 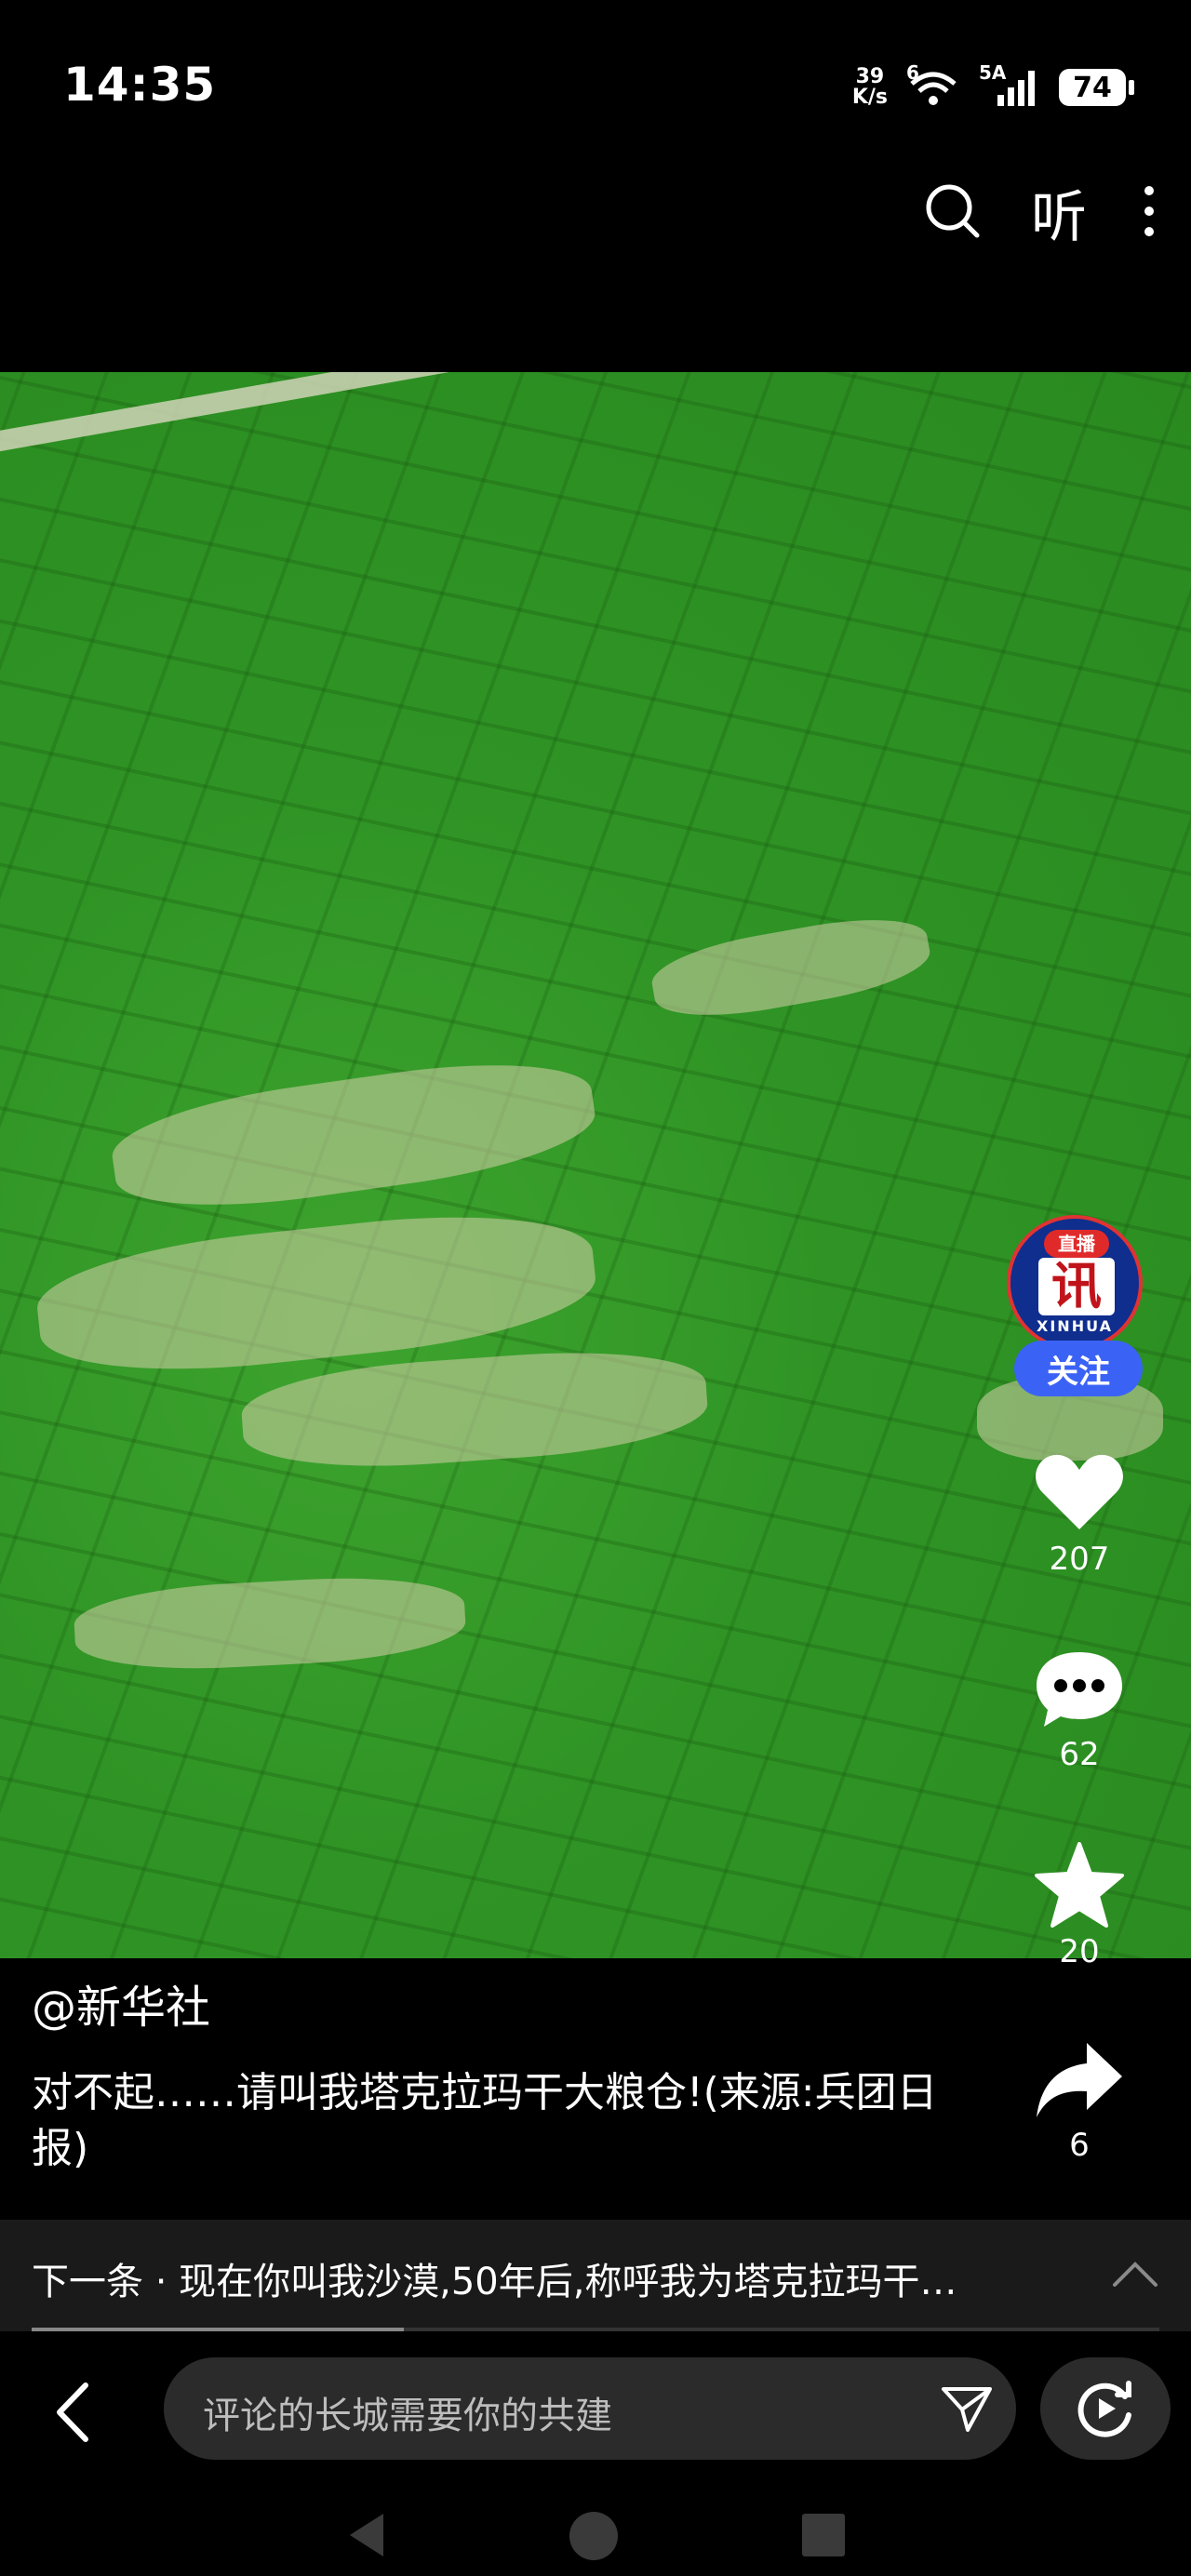 I want to click on share-count: 6, so click(x=1079, y=2145).